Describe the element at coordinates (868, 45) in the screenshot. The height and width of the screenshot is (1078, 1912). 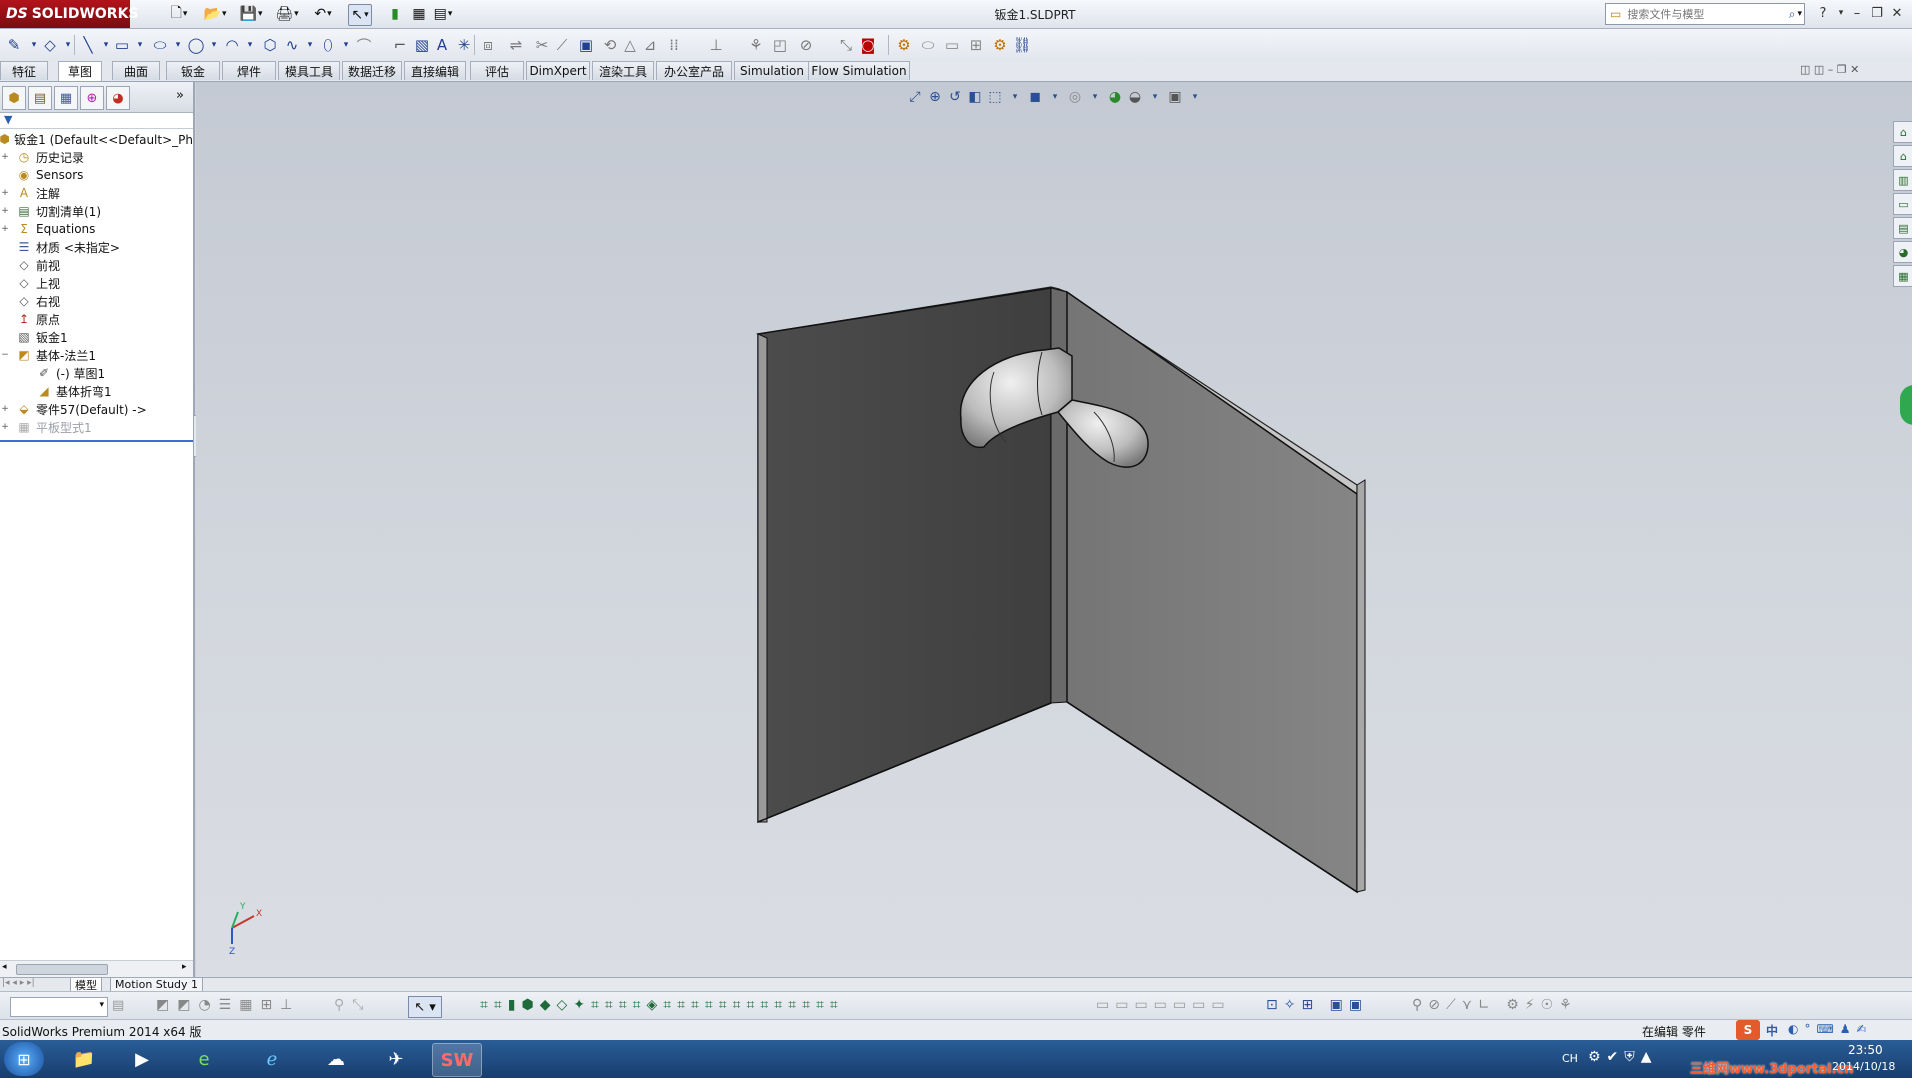
I see `shaded-sketch-contours-icon: ◙` at that location.